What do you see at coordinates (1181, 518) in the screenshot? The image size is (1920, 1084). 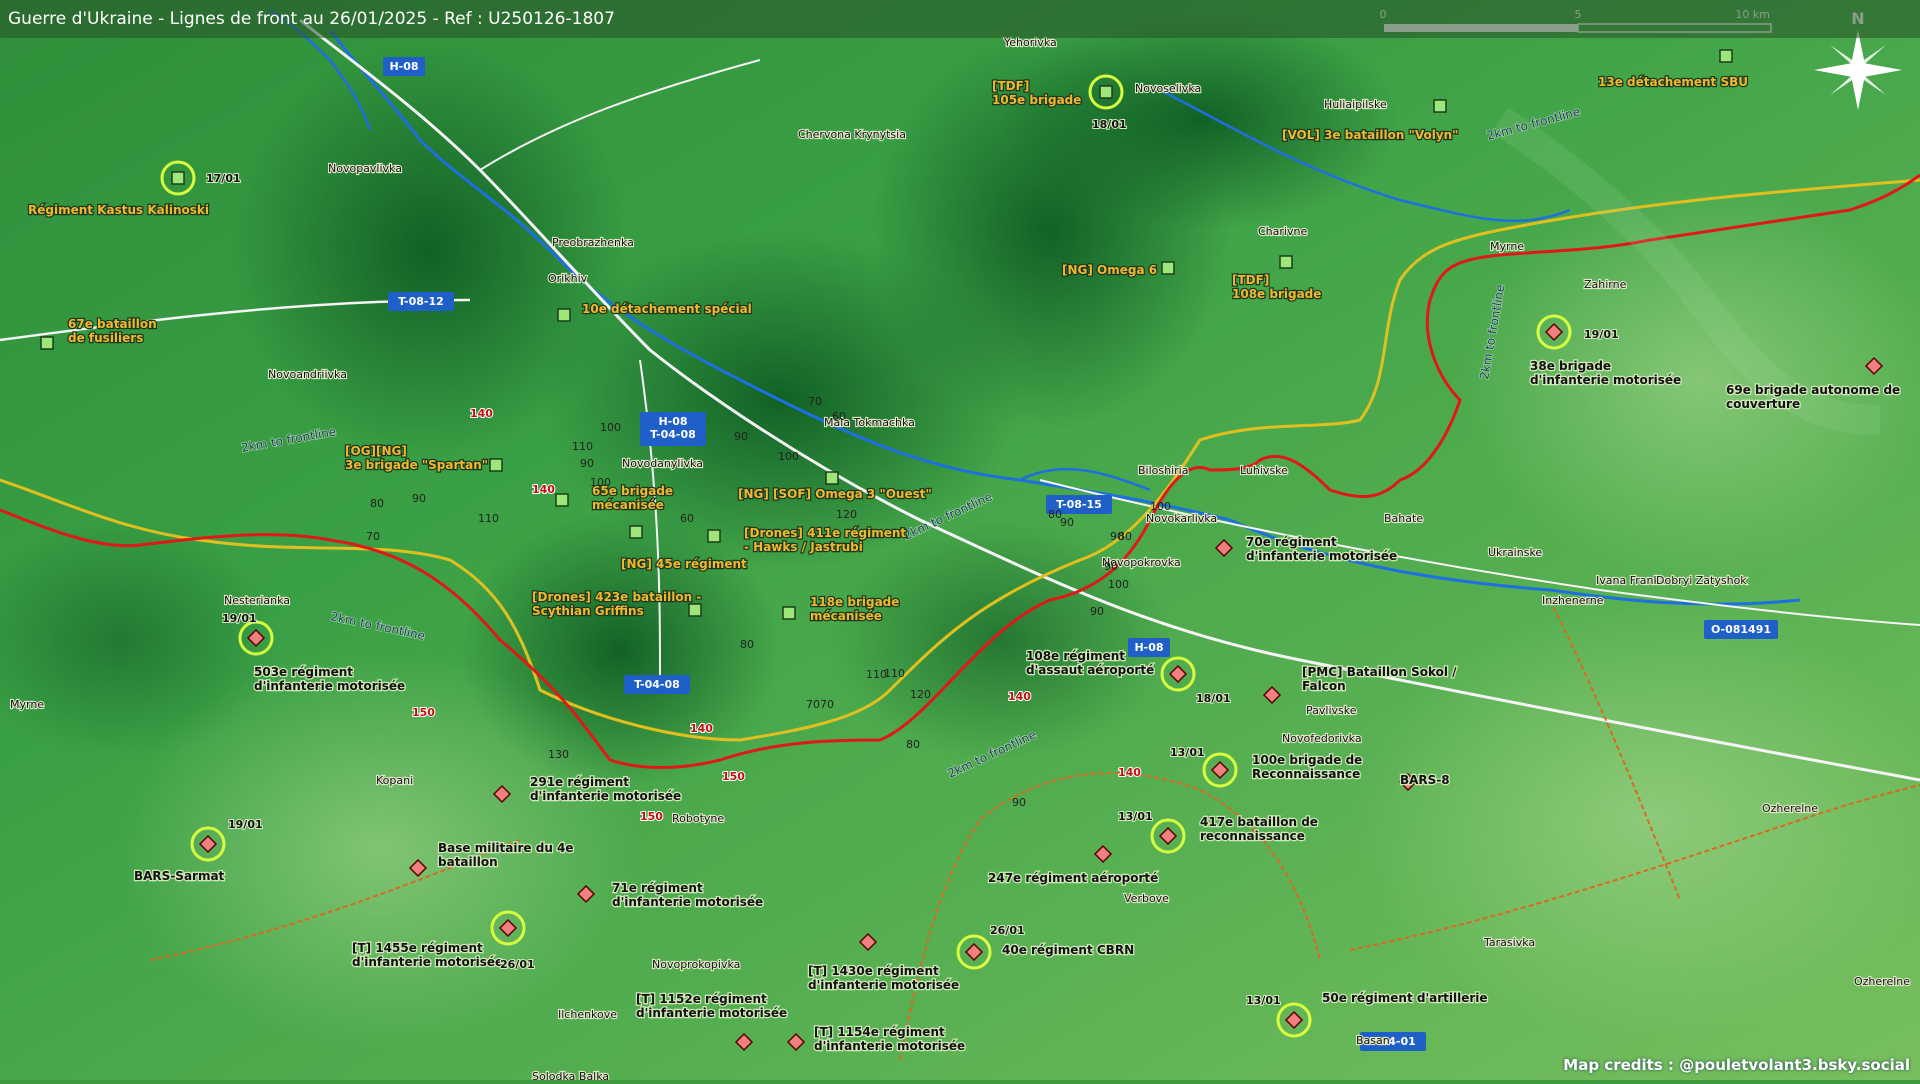 I see `settlement-label: Novokarlivka` at bounding box center [1181, 518].